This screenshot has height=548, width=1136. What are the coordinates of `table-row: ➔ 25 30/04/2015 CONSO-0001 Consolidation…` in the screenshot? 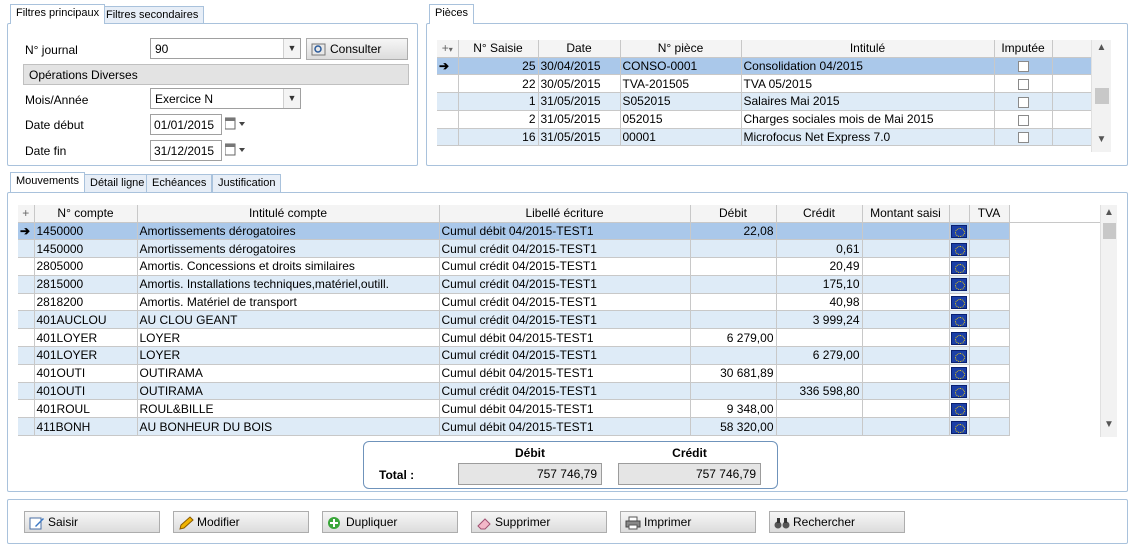 It's located at (764, 66).